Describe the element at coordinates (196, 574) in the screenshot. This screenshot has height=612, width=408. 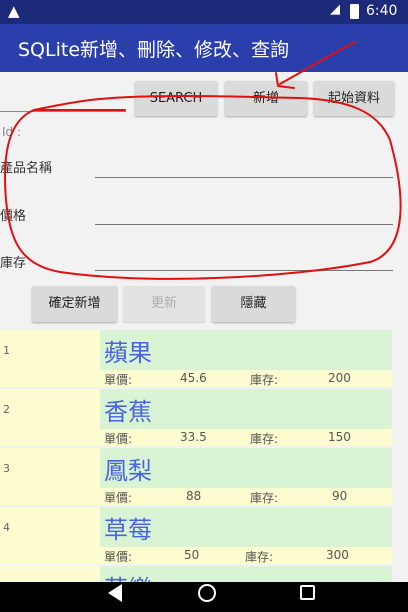
I see `list-item: 5 芭樂` at that location.